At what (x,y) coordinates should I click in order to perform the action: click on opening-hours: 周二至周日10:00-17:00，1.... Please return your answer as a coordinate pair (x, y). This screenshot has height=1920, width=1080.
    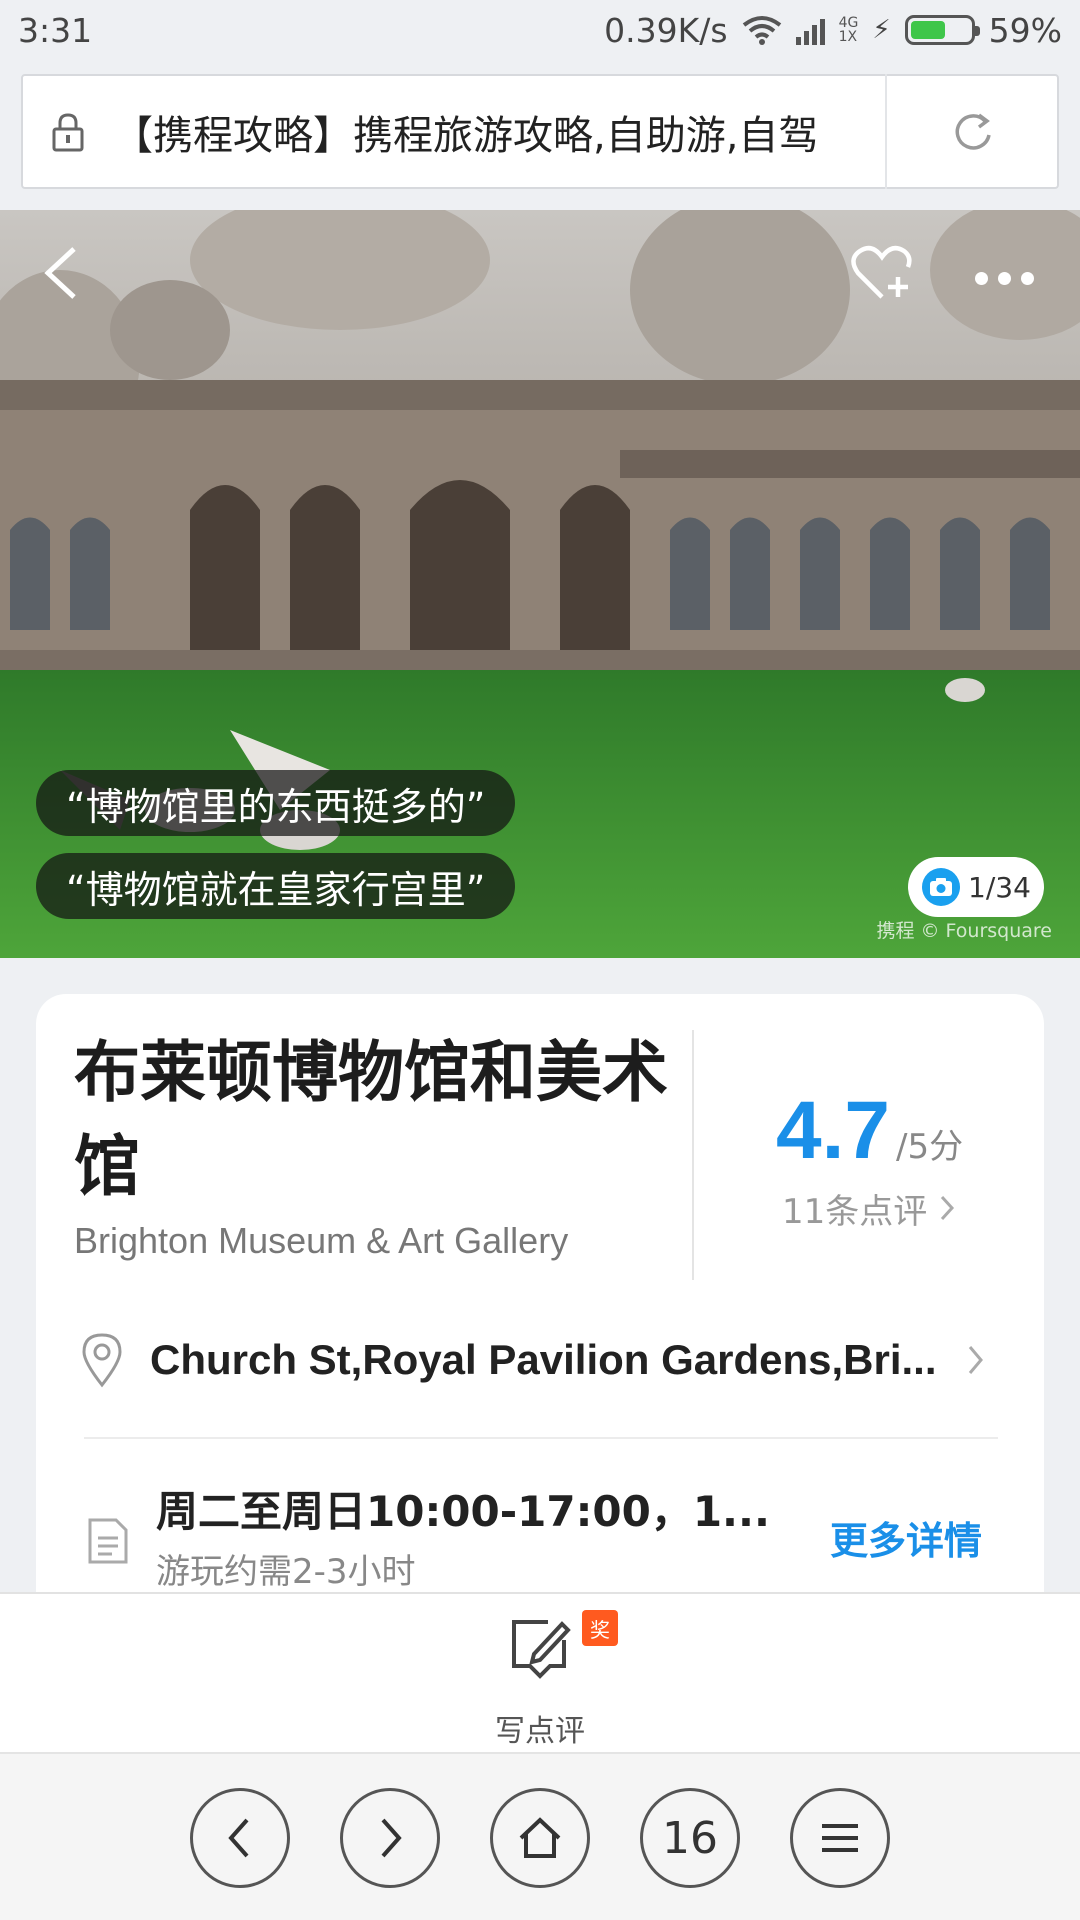
    Looking at the image, I should click on (463, 1511).